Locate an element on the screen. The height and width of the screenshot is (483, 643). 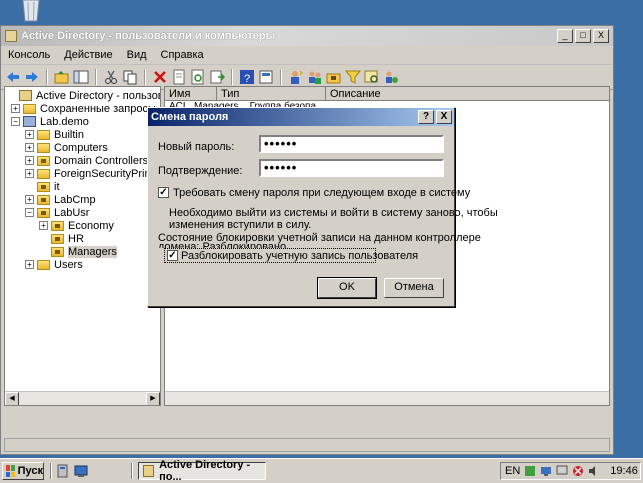
tree-item-economy: + Economy is located at coordinates (76, 225).